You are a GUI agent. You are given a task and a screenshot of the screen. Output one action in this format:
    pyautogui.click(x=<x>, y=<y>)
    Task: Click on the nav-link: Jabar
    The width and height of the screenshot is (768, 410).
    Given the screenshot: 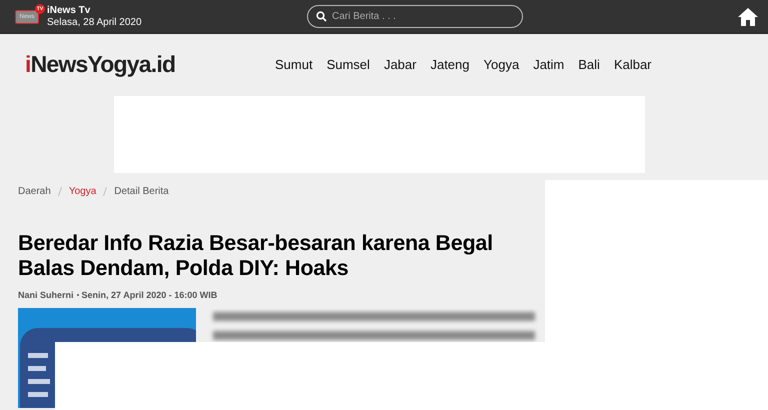 What is the action you would take?
    pyautogui.click(x=400, y=64)
    